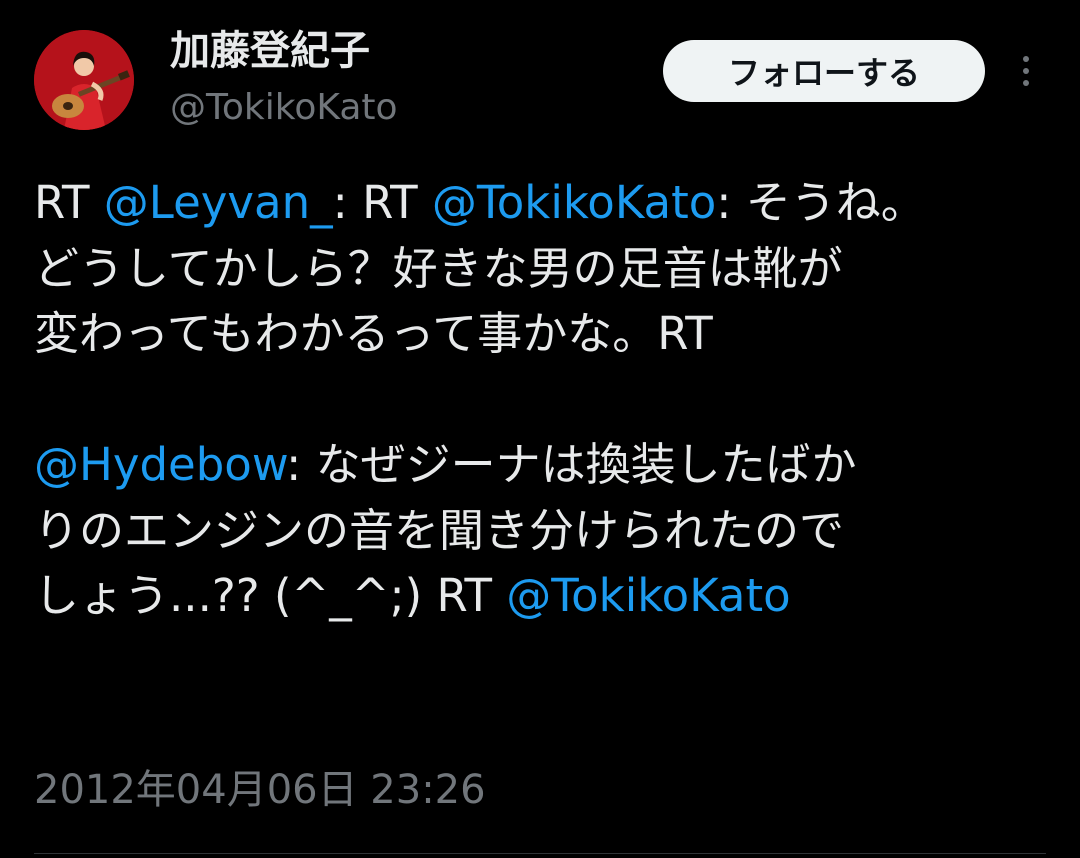 This screenshot has width=1080, height=858. Describe the element at coordinates (218, 202) in the screenshot. I see `mention-link: @Leyvan_` at that location.